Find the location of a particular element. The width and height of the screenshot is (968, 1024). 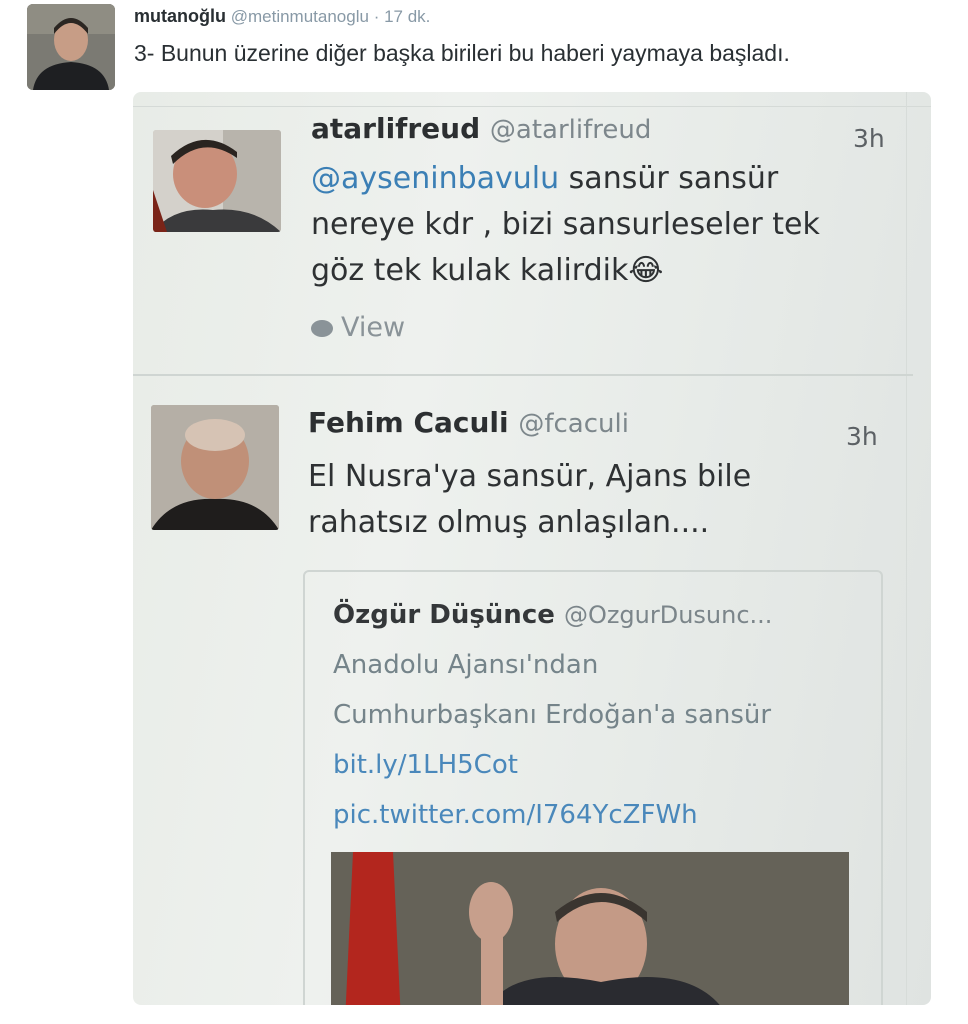

photo-tweet-1-view: View is located at coordinates (358, 327).